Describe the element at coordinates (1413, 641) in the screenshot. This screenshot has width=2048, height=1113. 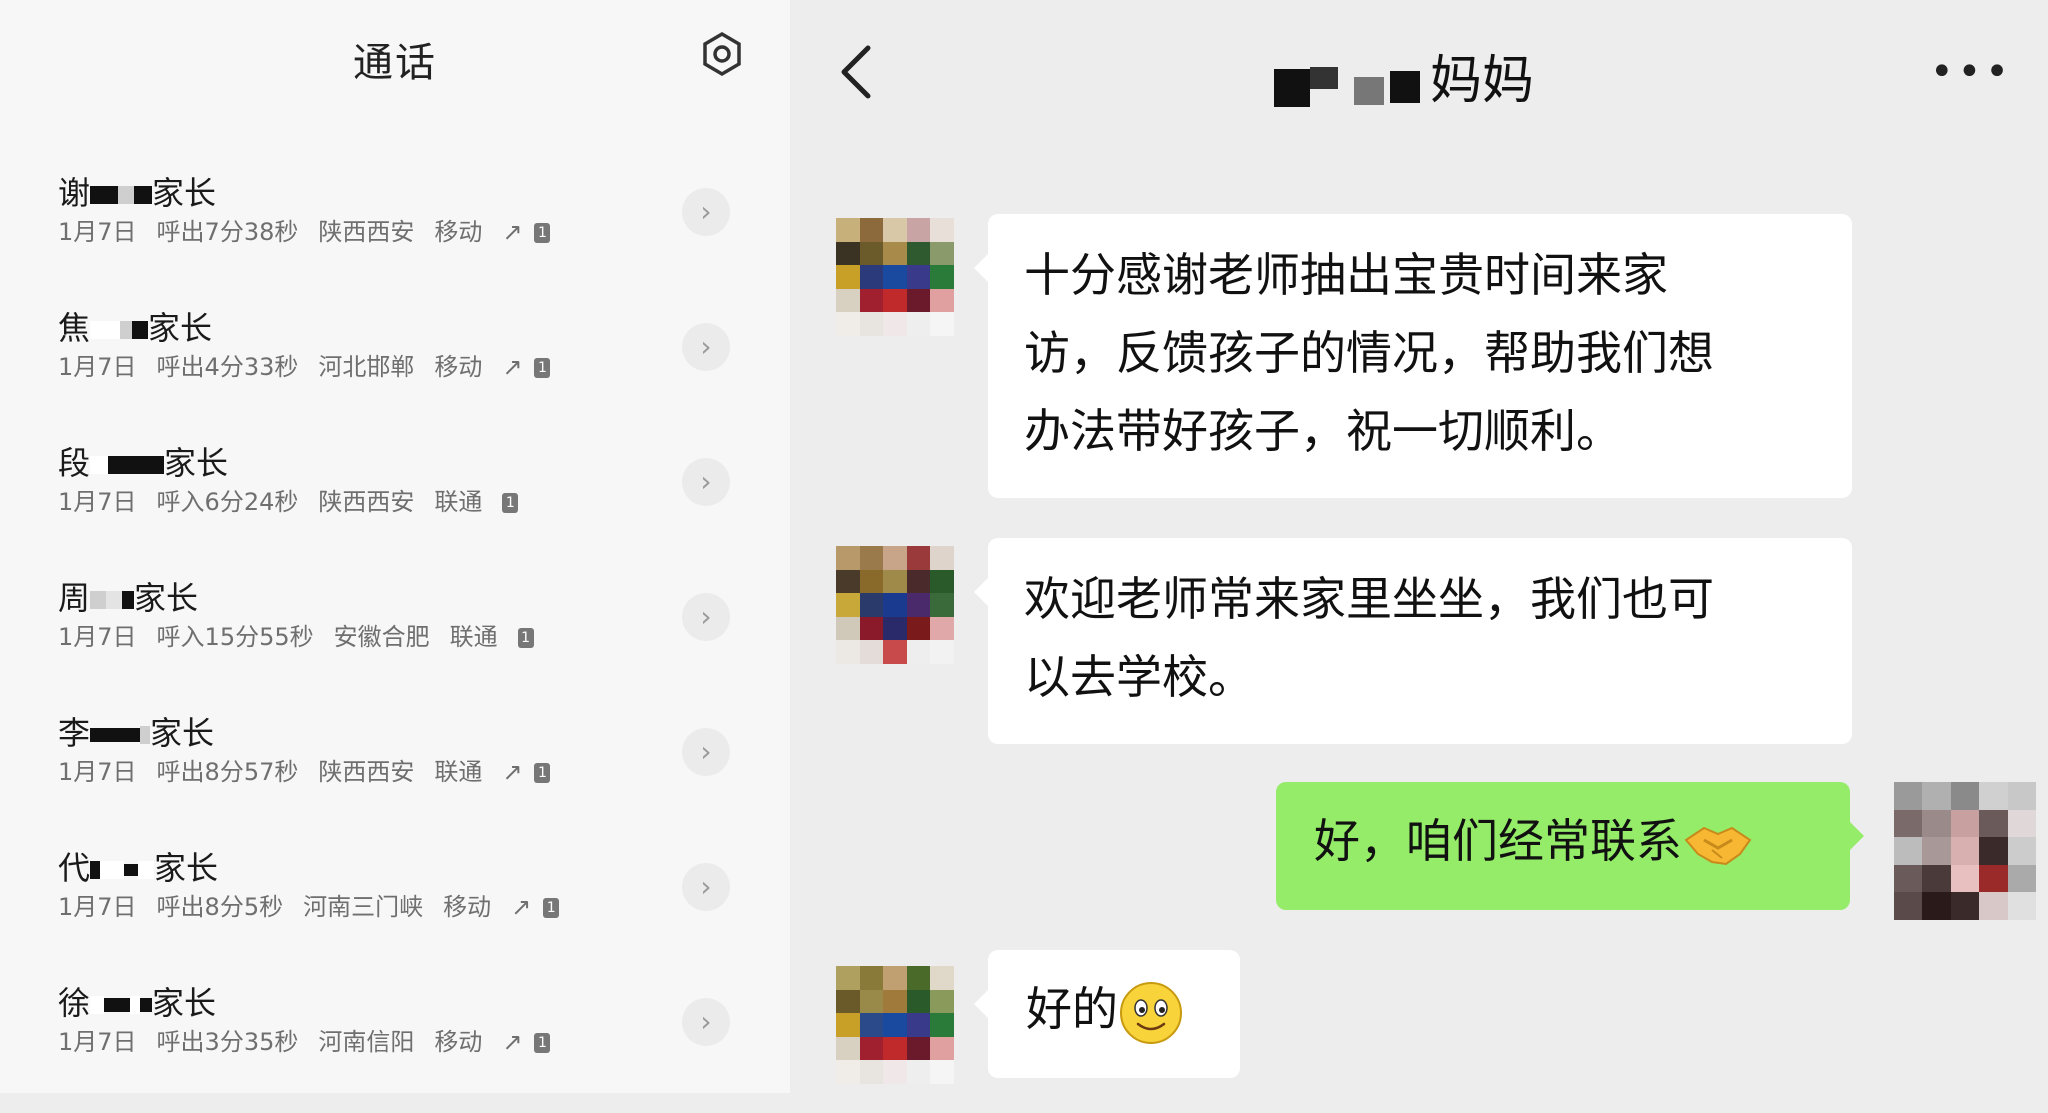
I see `message-bubble: 欢迎老师常来家里坐坐，我们也可 以去学校。` at that location.